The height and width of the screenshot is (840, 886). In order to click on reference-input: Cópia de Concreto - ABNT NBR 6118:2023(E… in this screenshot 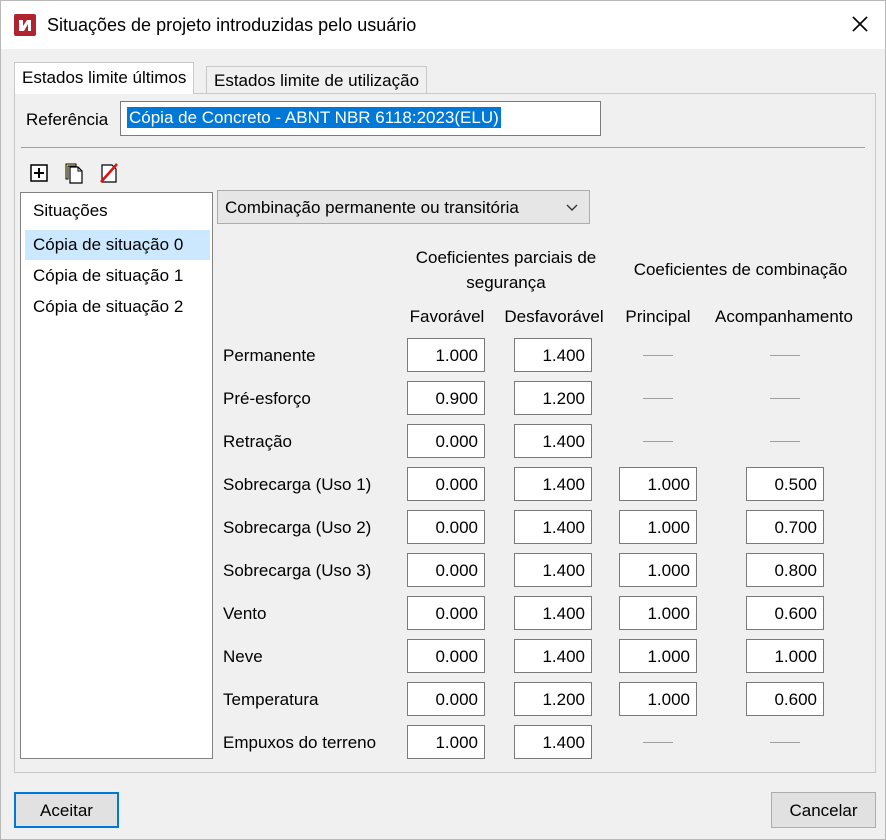, I will do `click(360, 118)`.